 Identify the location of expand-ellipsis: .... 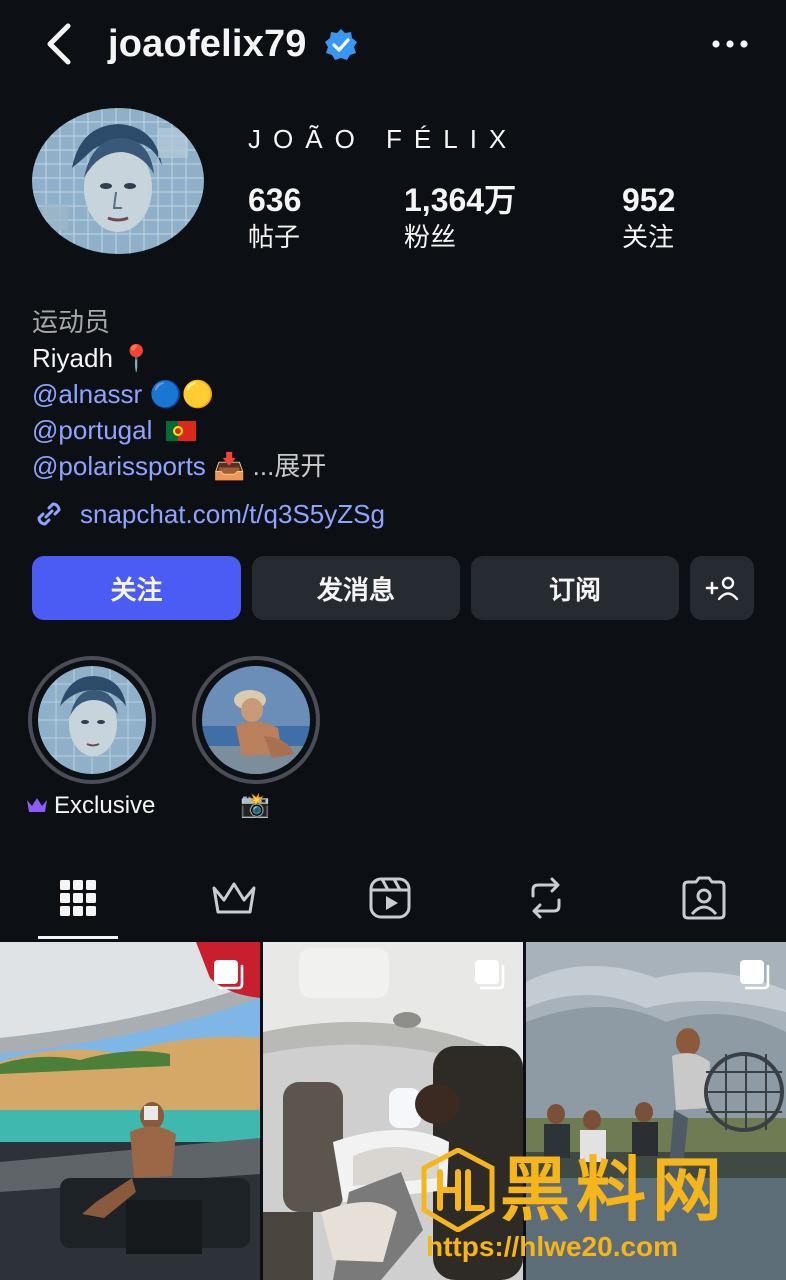
(263, 466).